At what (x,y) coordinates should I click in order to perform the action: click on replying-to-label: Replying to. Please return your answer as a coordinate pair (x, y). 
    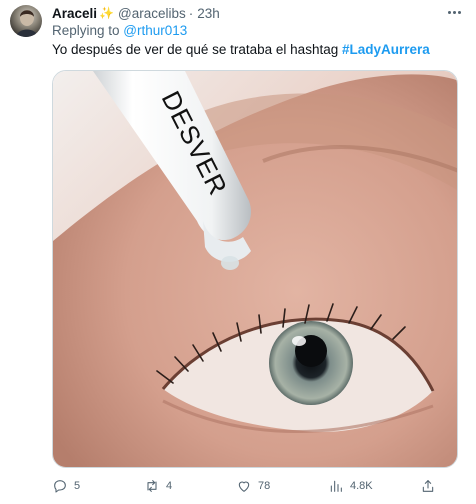
    Looking at the image, I should click on (88, 30).